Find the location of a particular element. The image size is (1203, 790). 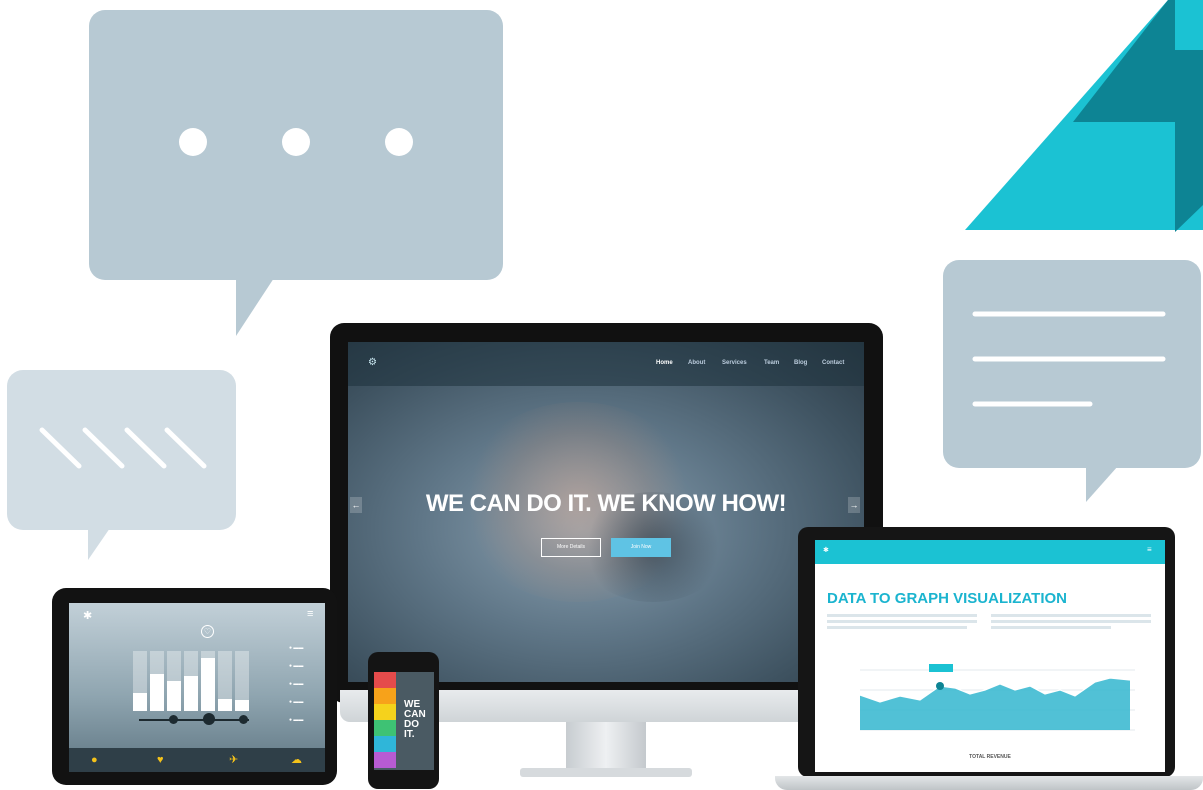

gear-icon: ✱ is located at coordinates (87, 615).